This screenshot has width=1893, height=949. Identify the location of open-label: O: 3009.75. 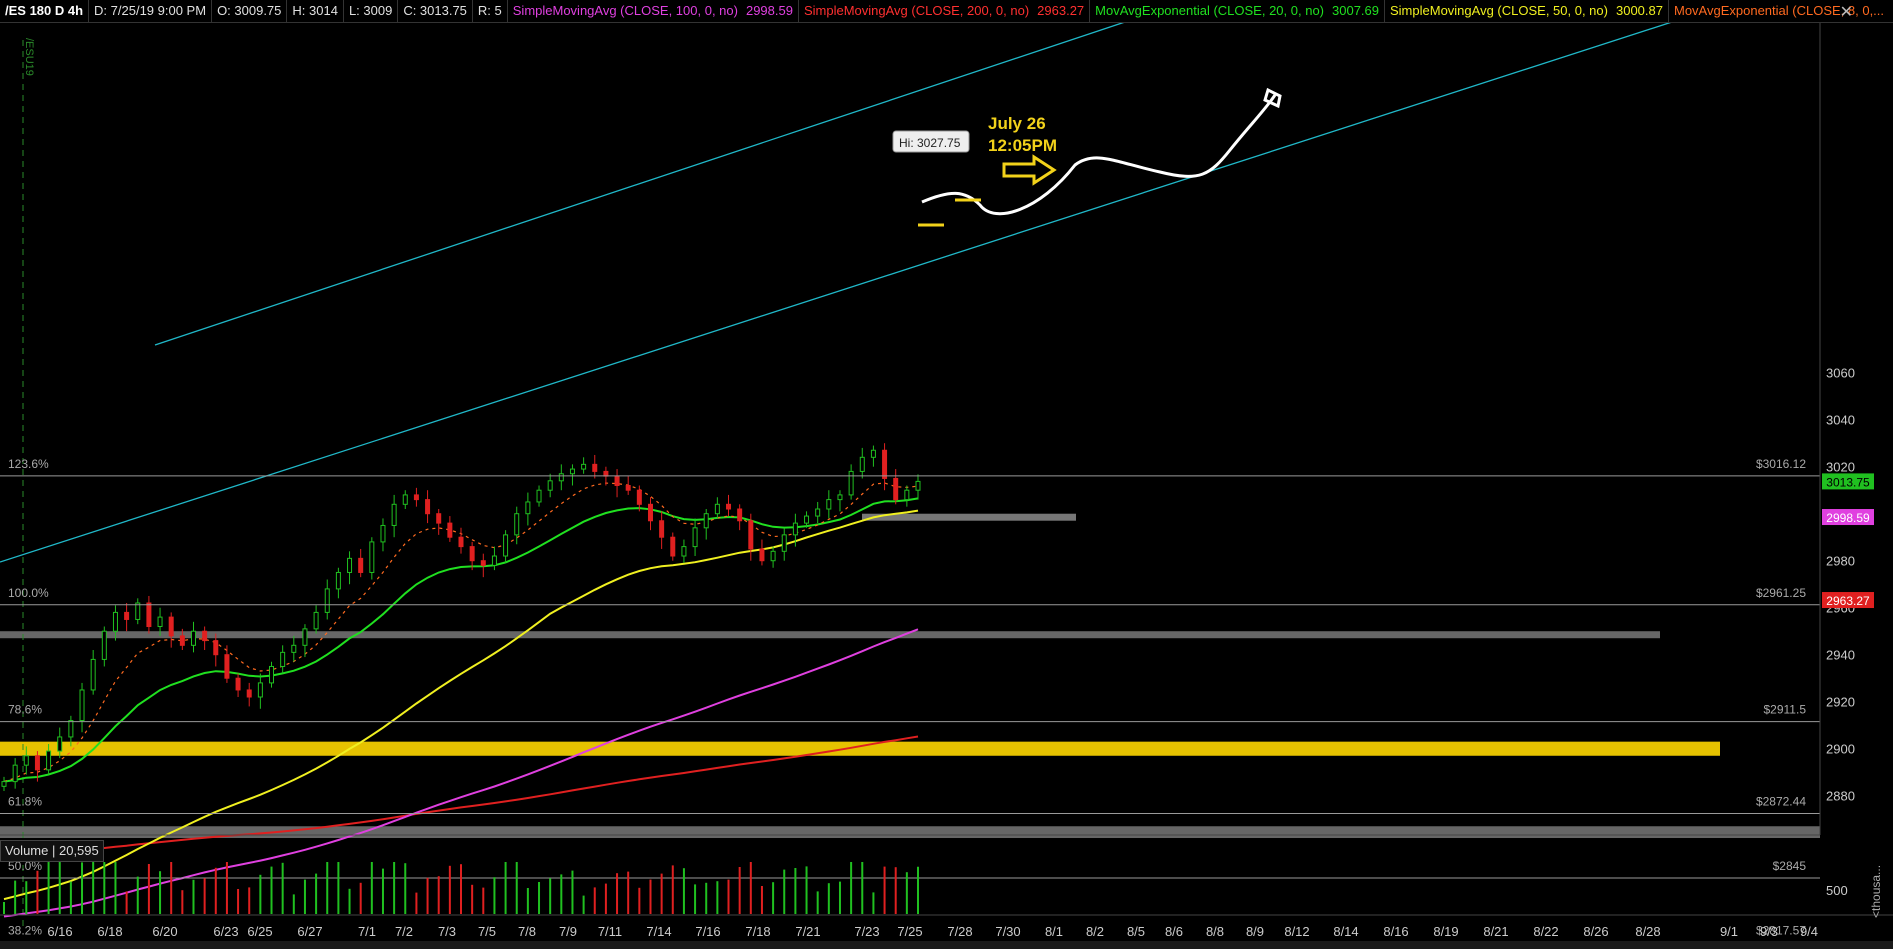
(250, 11).